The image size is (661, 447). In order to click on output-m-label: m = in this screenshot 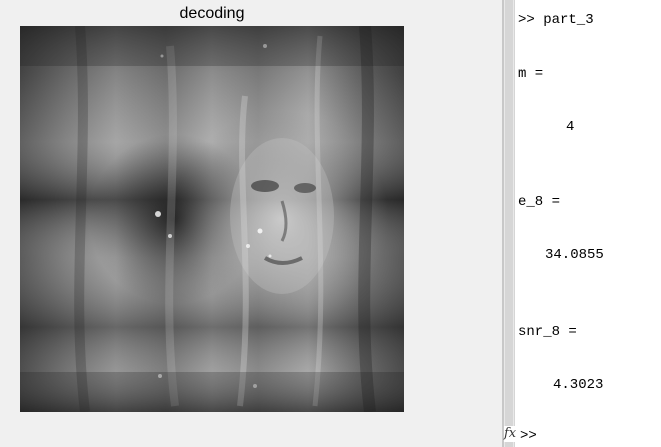, I will do `click(531, 74)`.